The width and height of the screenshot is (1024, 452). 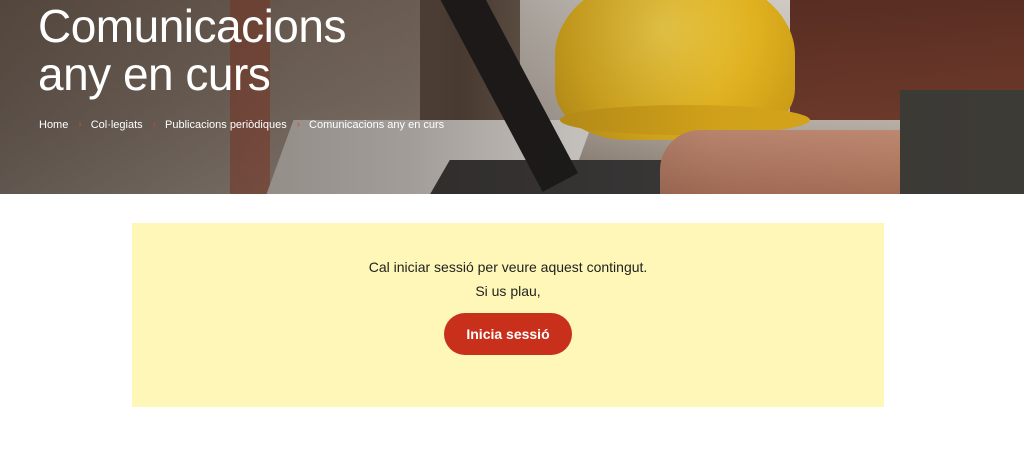 I want to click on login-button: Inicia sessió, so click(x=508, y=334).